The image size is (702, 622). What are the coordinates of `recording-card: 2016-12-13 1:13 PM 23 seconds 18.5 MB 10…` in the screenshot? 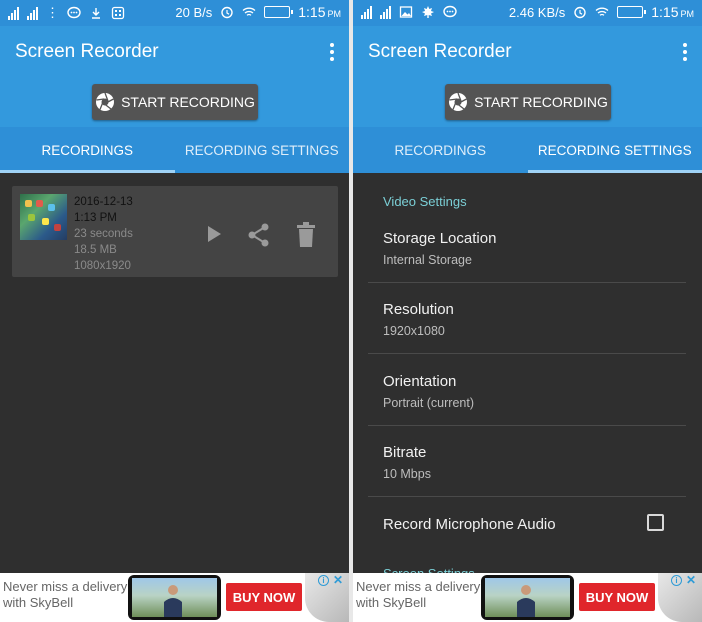 It's located at (175, 231).